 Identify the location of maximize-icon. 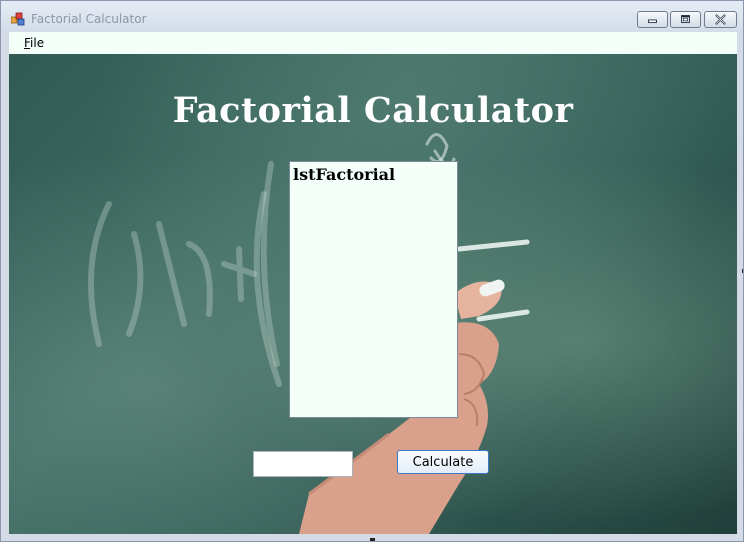
(685, 19).